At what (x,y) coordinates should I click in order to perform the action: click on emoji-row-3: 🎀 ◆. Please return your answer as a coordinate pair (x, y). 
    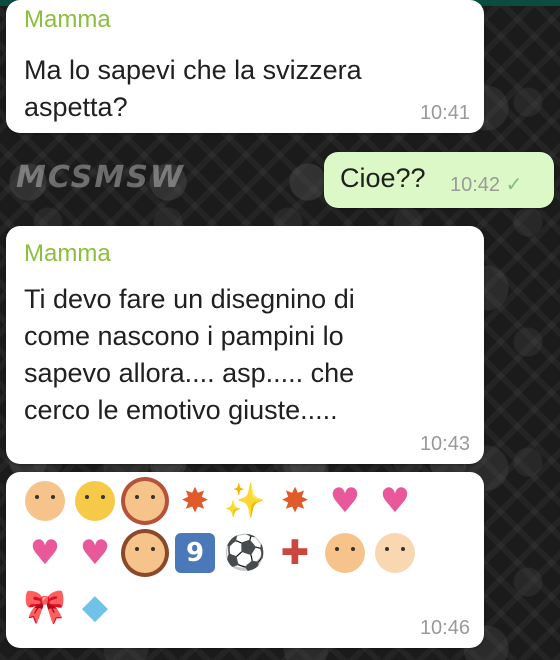
    Looking at the image, I should click on (70, 607).